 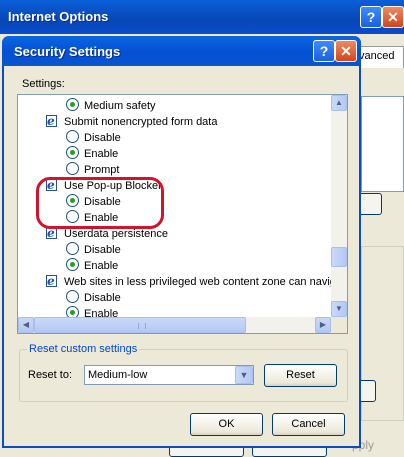 What do you see at coordinates (244, 375) in the screenshot?
I see `chevron-down-icon: ▼` at bounding box center [244, 375].